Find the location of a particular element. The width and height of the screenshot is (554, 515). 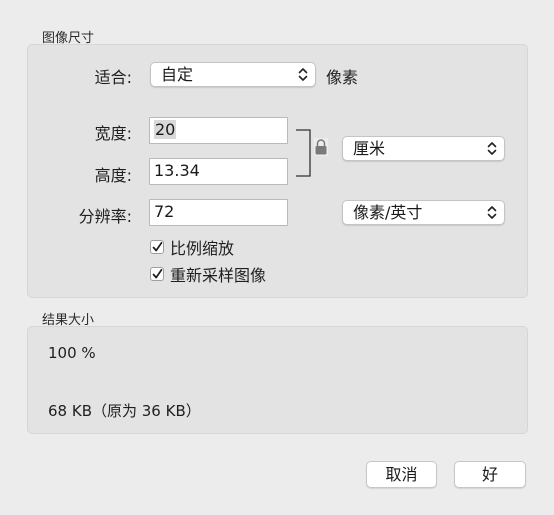

fit-popup-value: 自定 is located at coordinates (177, 74).